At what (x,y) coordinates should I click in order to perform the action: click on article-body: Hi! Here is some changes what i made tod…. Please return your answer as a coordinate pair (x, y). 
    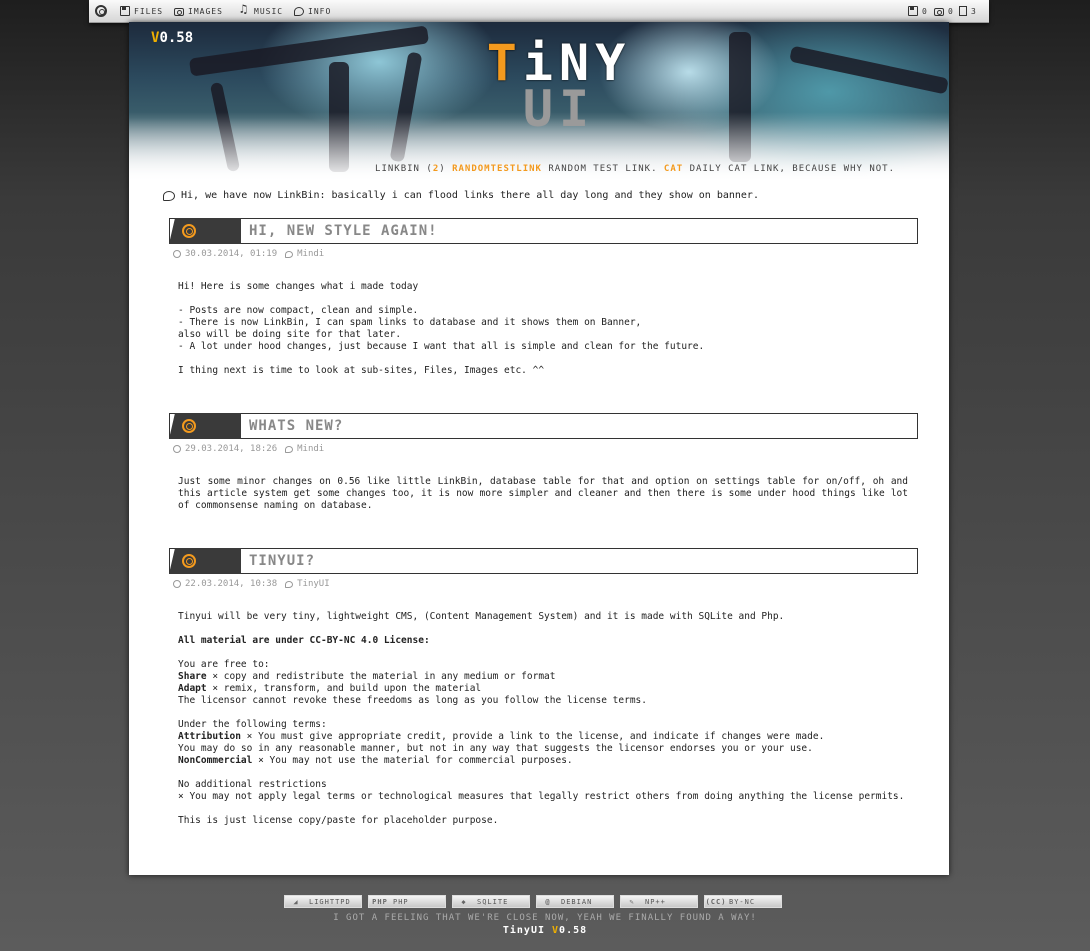
    Looking at the image, I should click on (441, 328).